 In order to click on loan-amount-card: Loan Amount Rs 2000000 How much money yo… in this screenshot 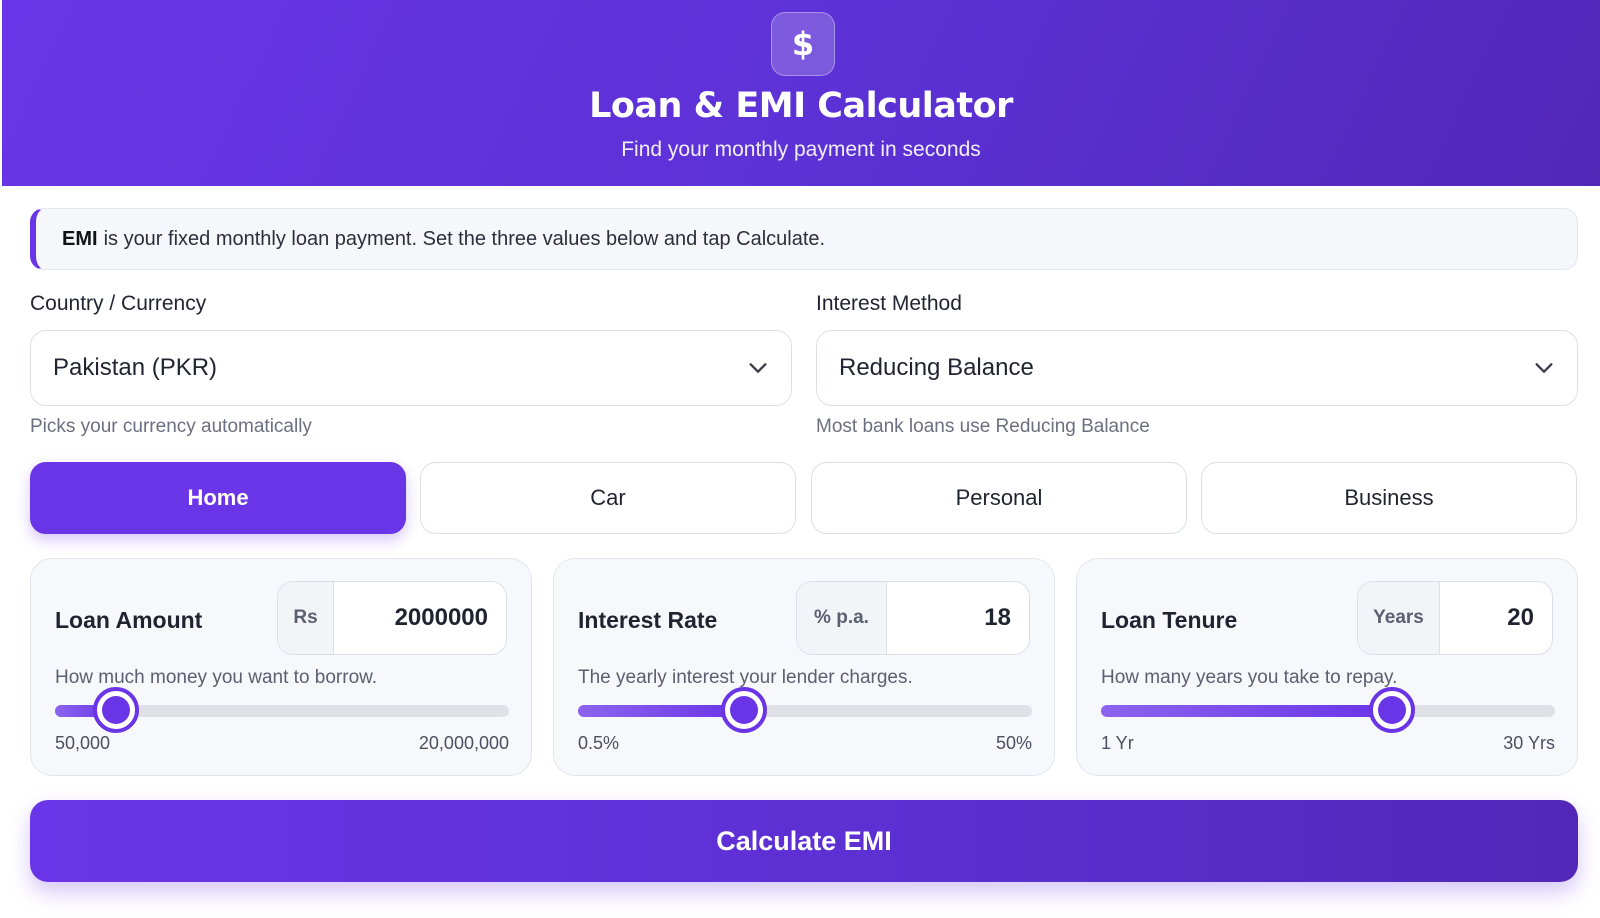, I will do `click(281, 667)`.